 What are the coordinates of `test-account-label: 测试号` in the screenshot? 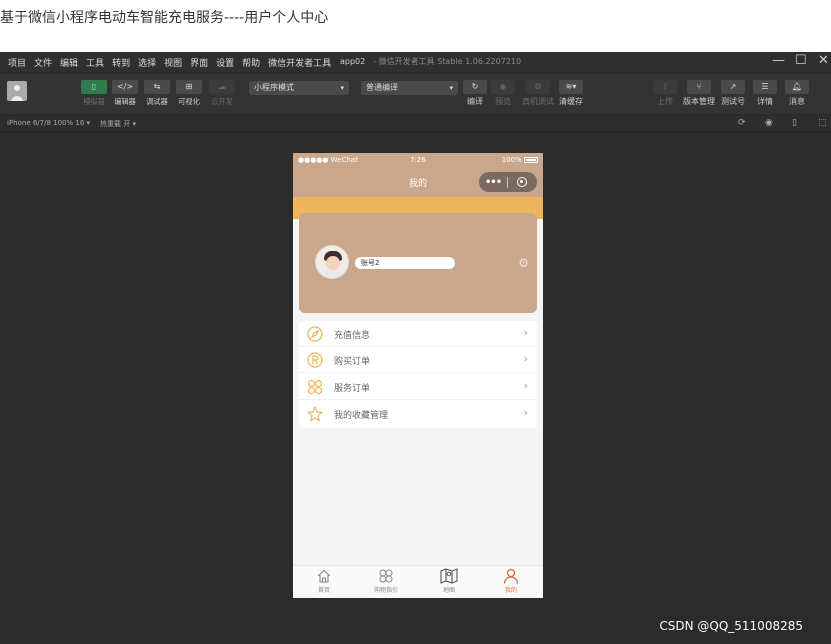 It's located at (733, 101).